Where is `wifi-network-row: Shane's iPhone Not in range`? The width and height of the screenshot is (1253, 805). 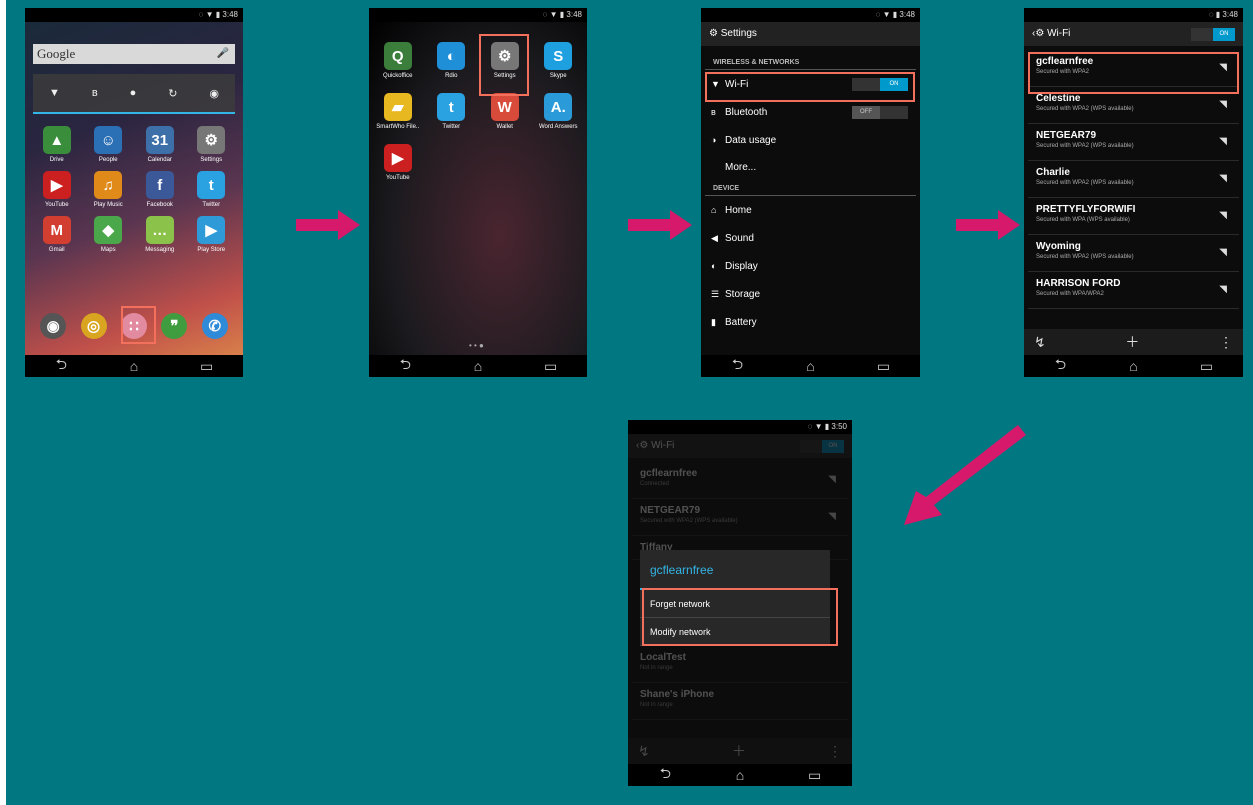 wifi-network-row: Shane's iPhone Not in range is located at coordinates (740, 701).